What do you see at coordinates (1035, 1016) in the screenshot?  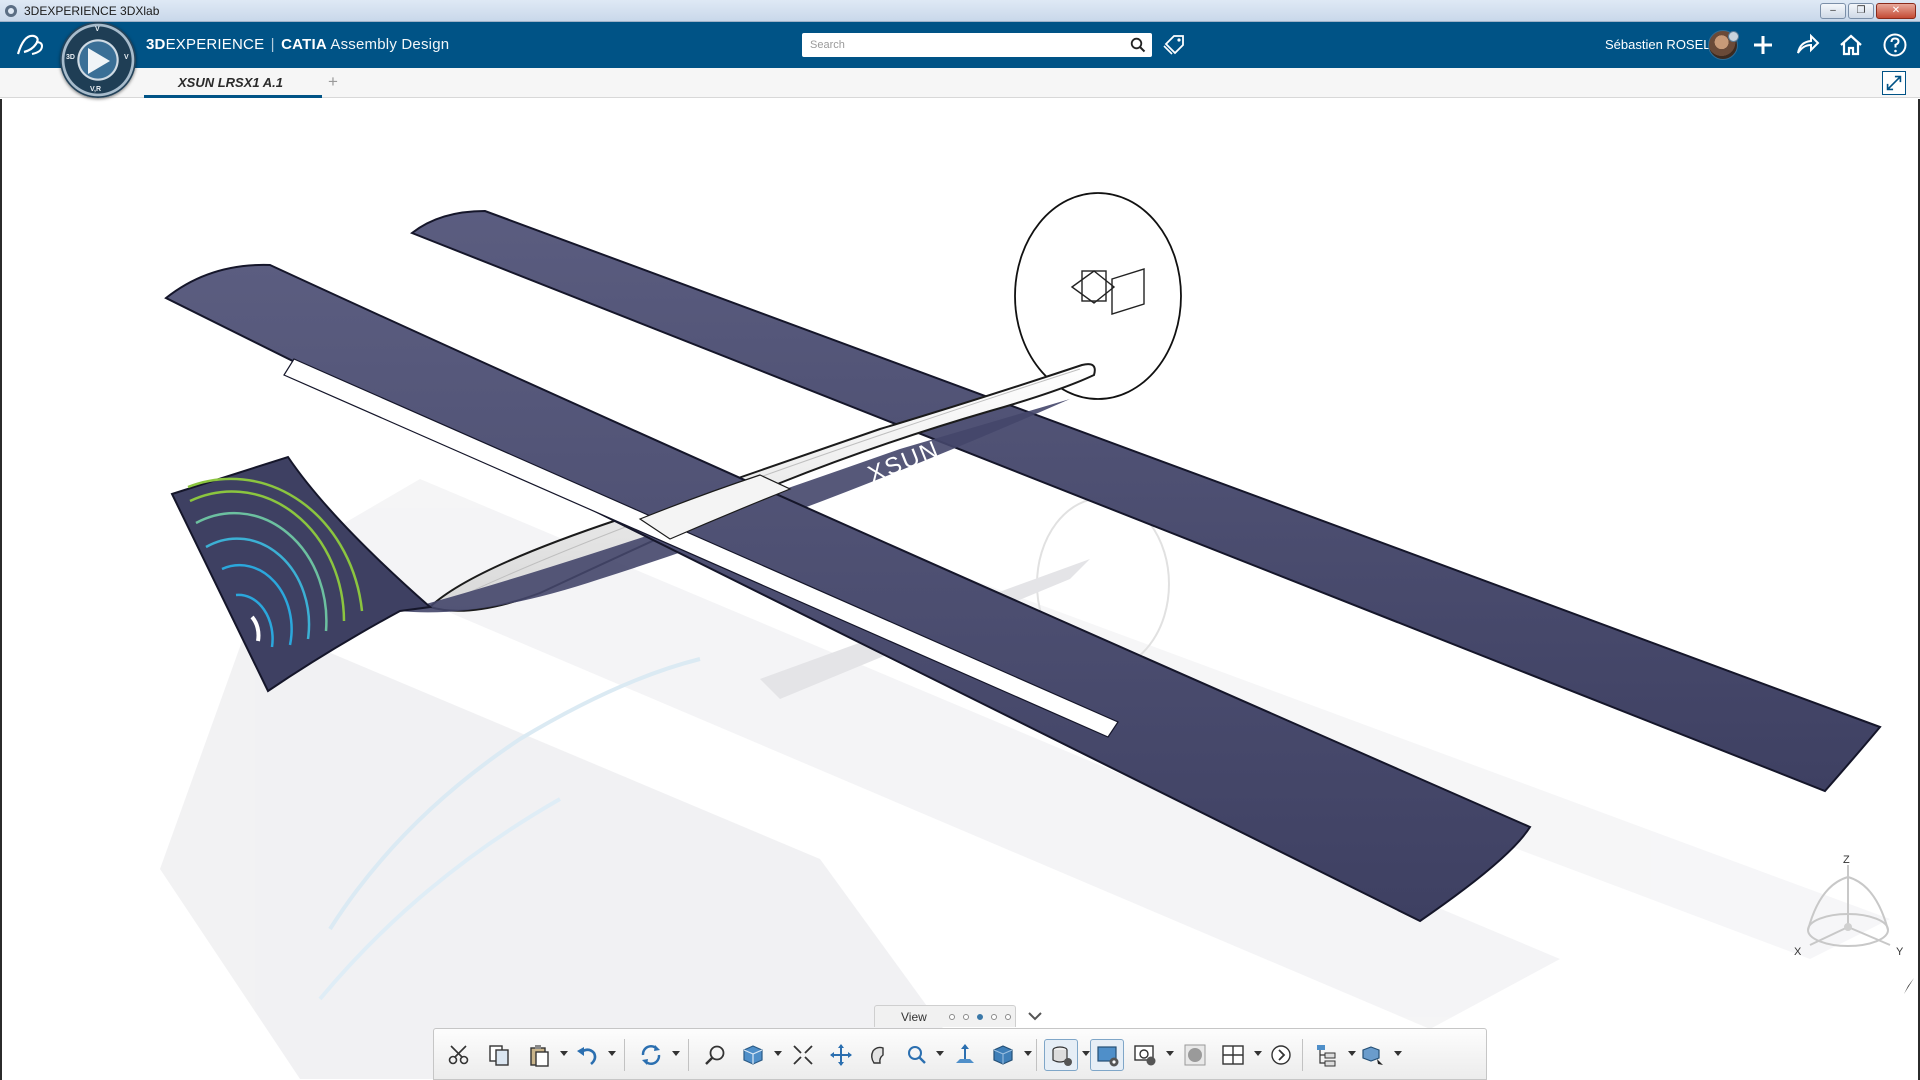 I see `chevron-down-icon` at bounding box center [1035, 1016].